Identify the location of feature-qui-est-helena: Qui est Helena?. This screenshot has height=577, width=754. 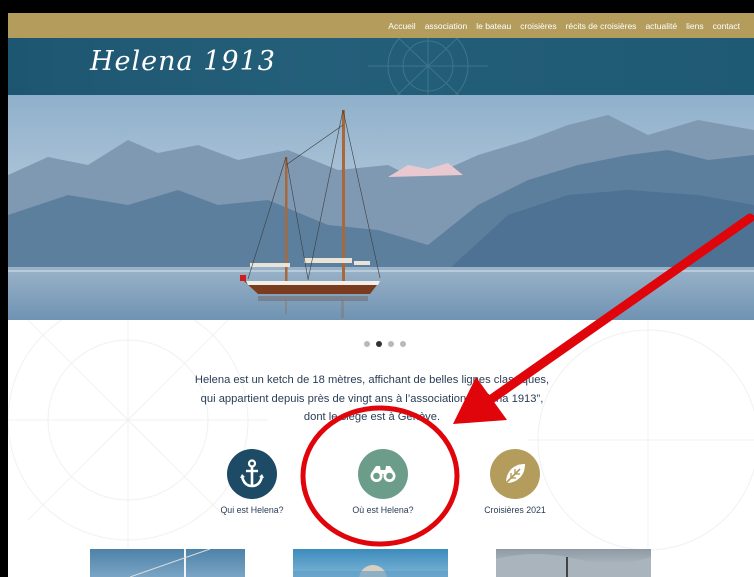
(252, 482).